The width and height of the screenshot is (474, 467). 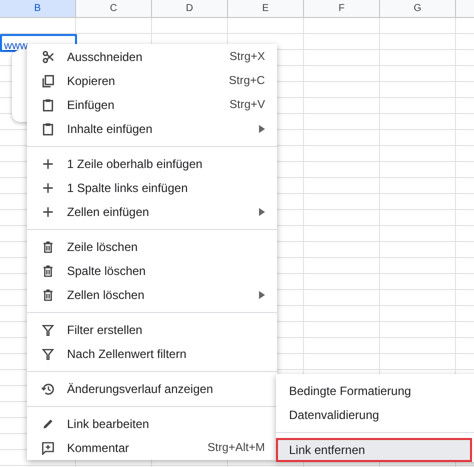 What do you see at coordinates (91, 105) in the screenshot?
I see `menu-item-label: Einfügen` at bounding box center [91, 105].